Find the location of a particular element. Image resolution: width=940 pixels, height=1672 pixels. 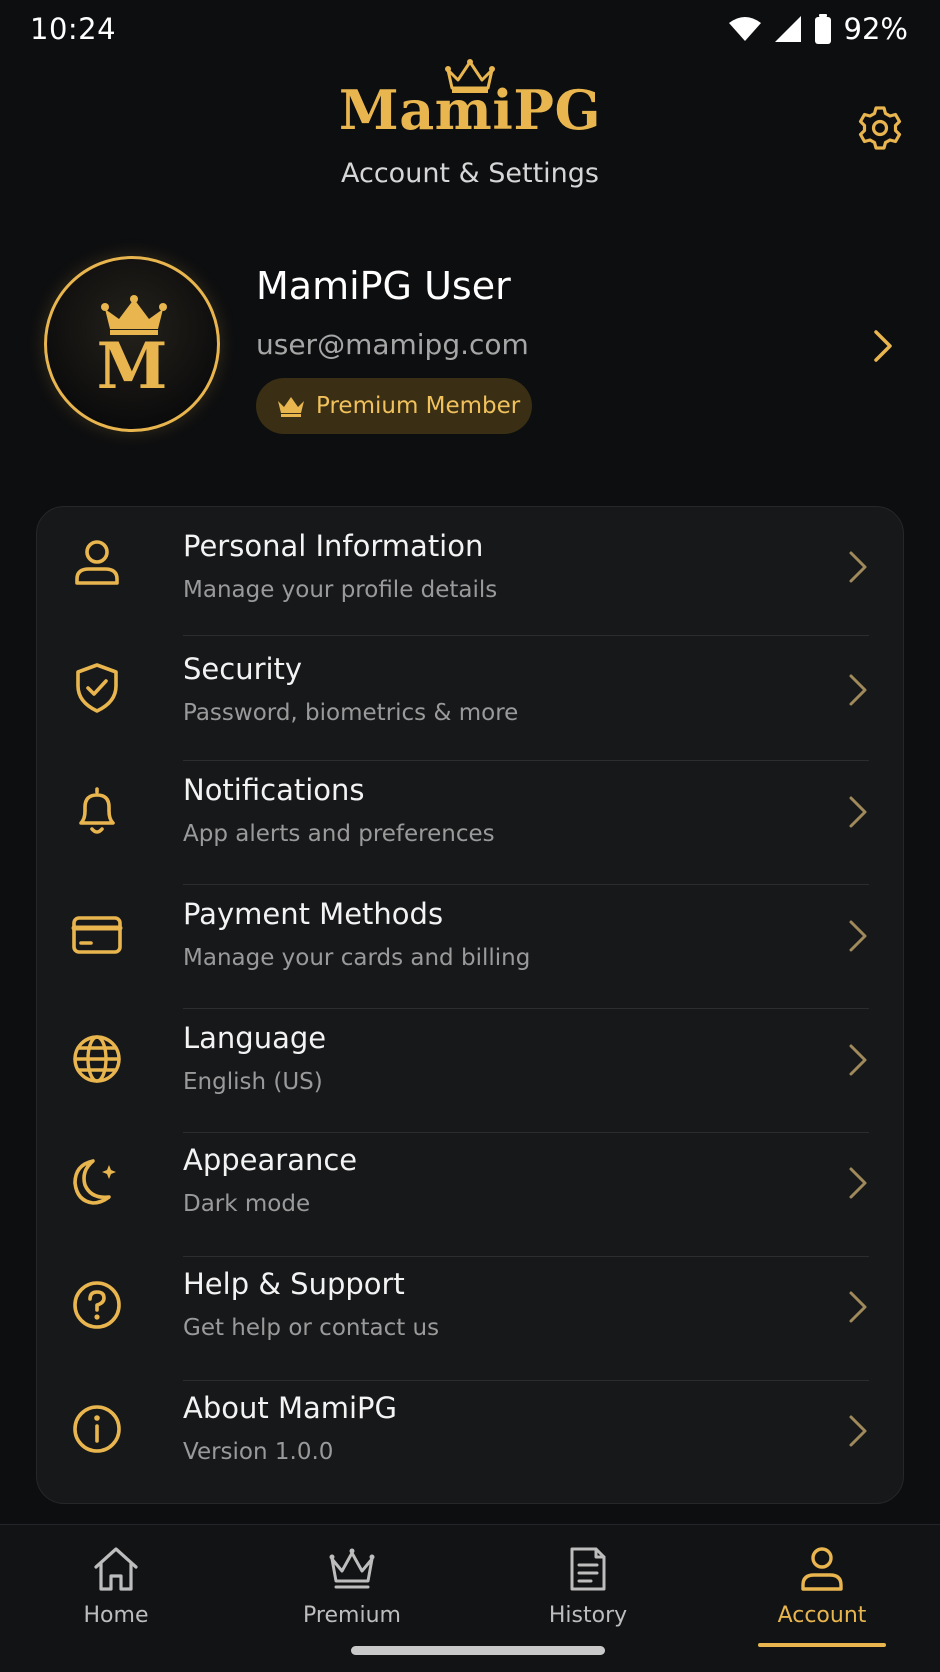

settings-item-language: Language English (US) is located at coordinates (470, 1070).